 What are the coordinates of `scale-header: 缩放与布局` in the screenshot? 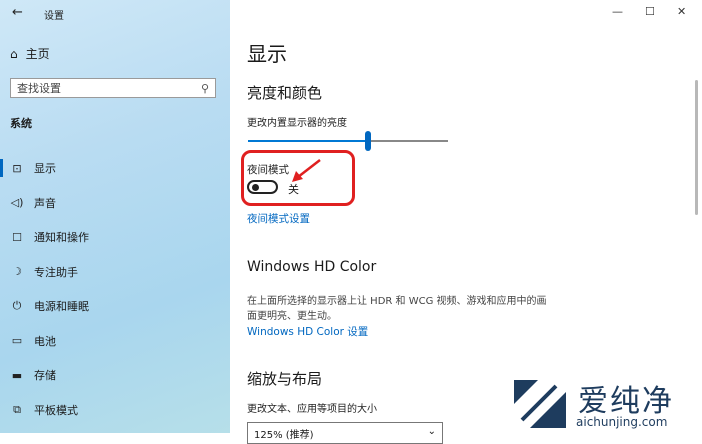 It's located at (285, 379).